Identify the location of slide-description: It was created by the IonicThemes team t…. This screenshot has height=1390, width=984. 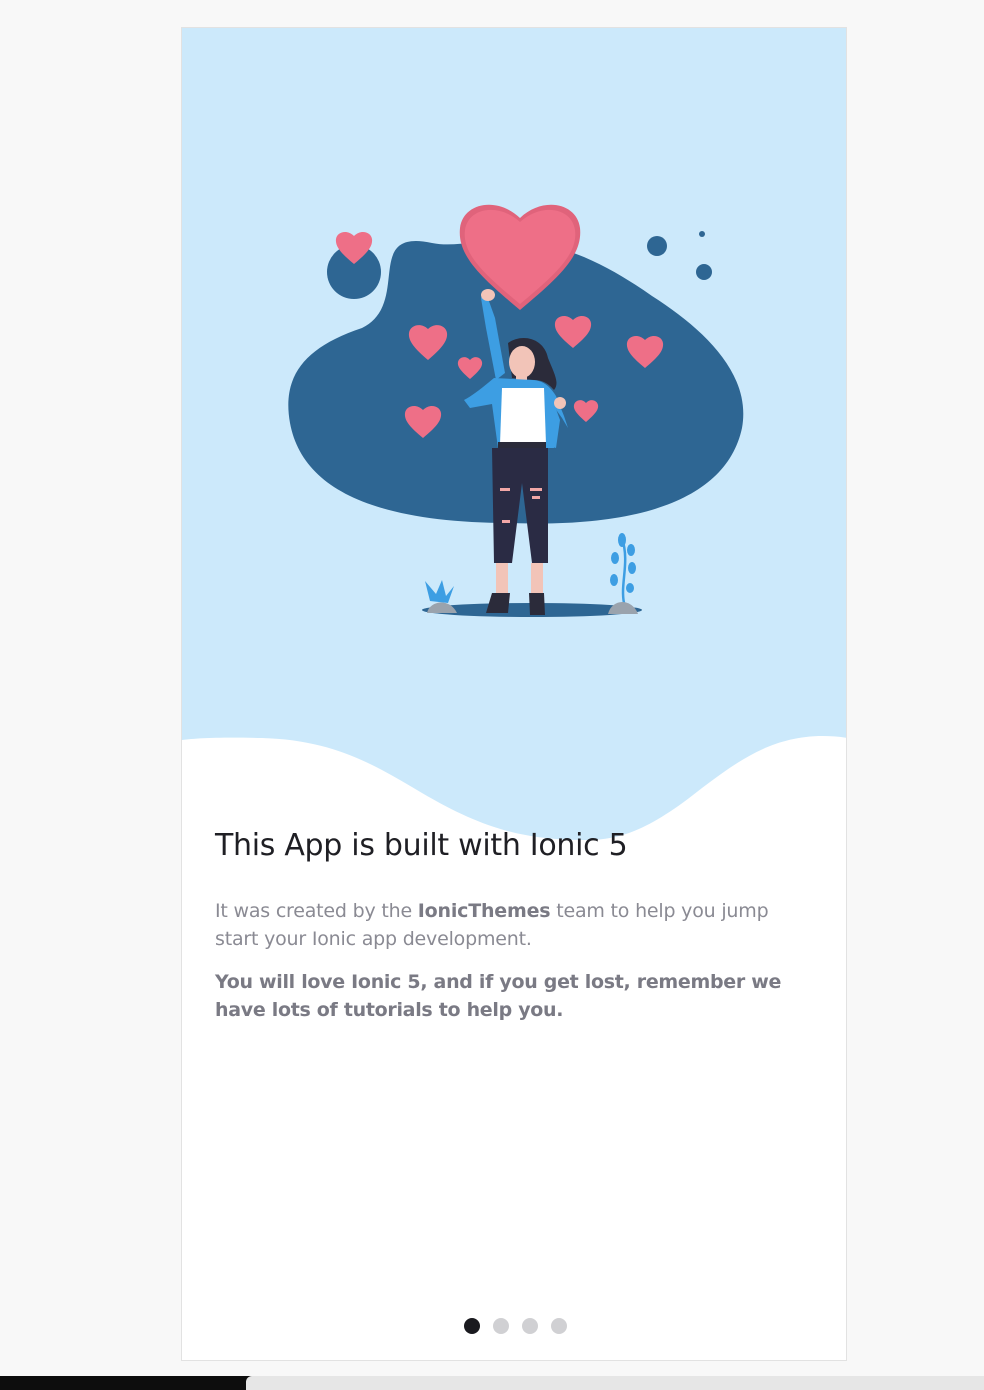
(515, 925).